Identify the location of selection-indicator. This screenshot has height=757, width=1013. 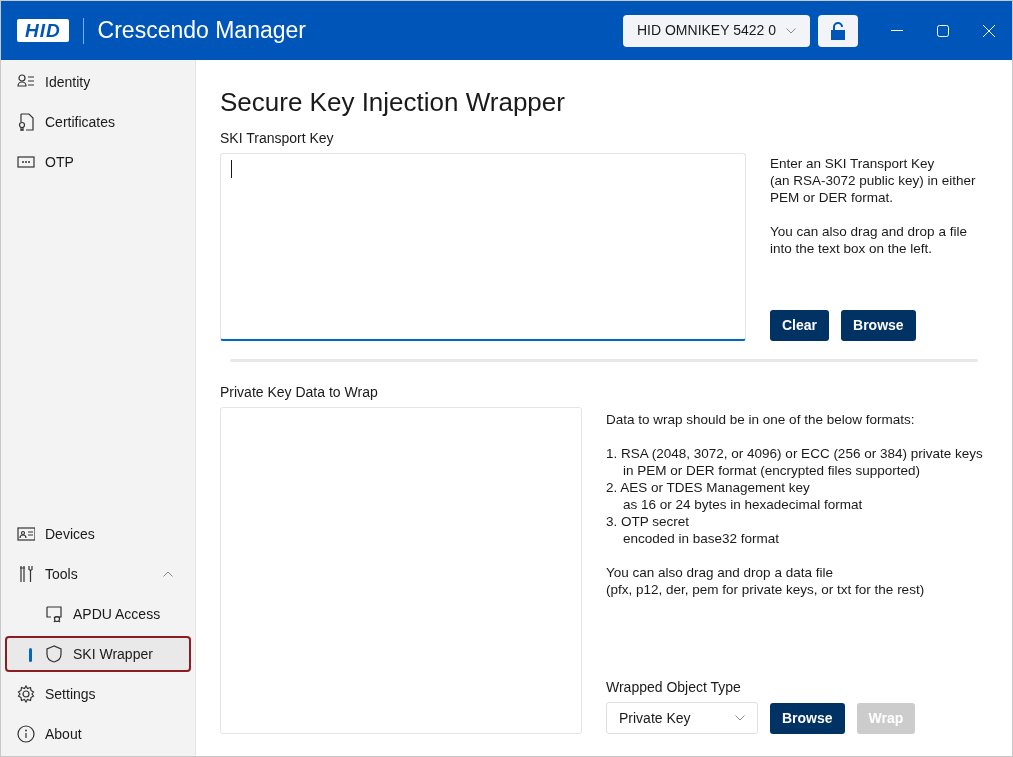
(30, 655).